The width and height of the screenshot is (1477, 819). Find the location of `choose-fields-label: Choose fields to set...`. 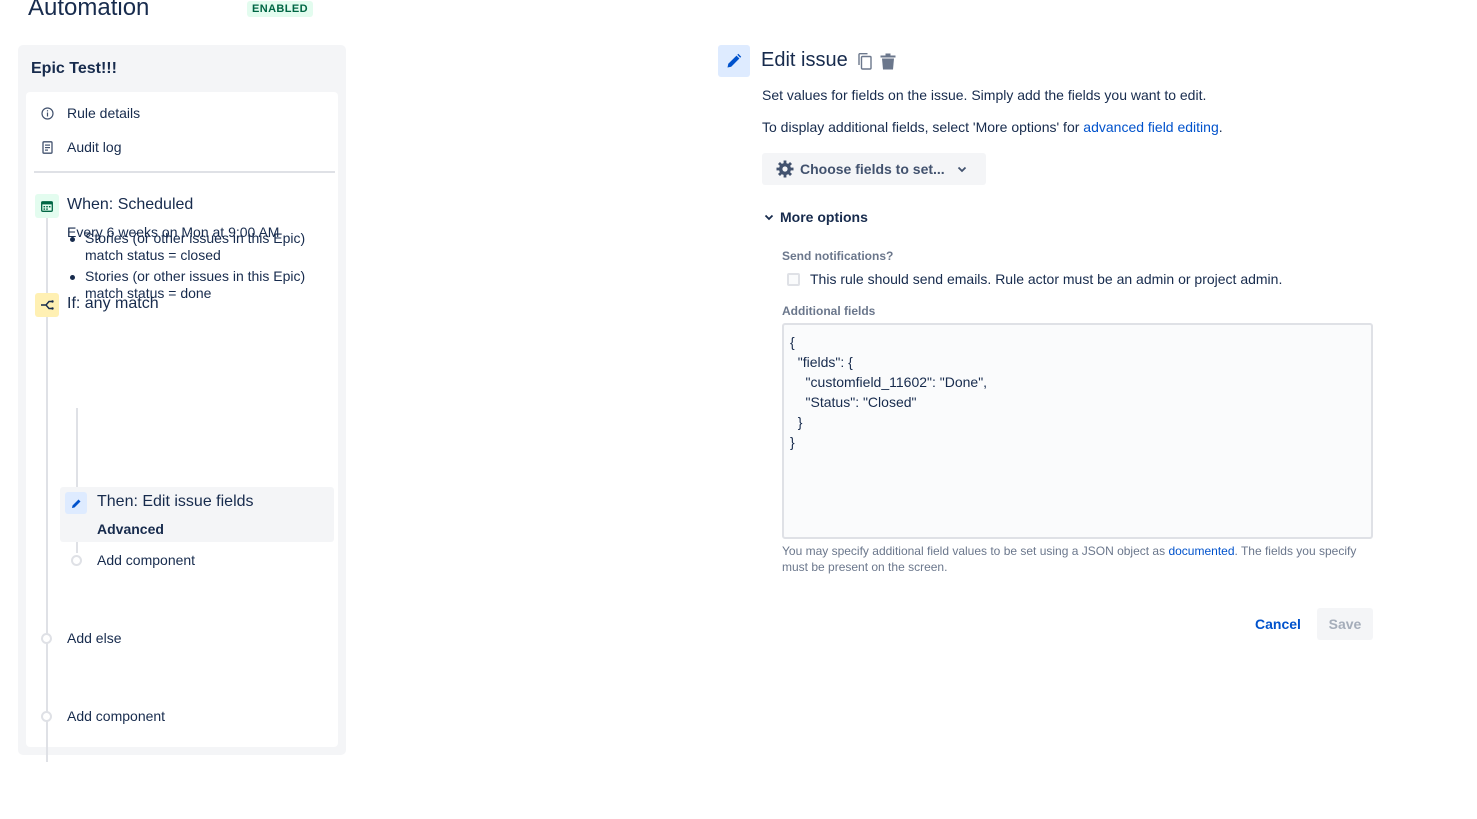

choose-fields-label: Choose fields to set... is located at coordinates (872, 169).